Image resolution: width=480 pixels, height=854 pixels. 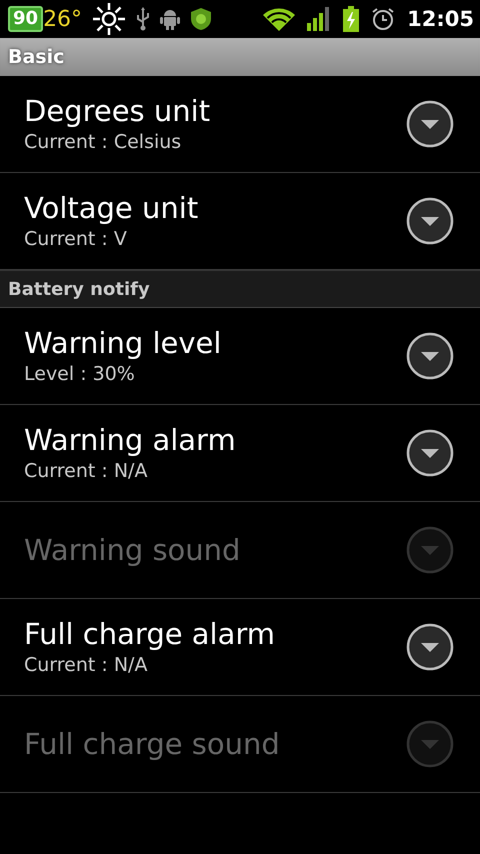 What do you see at coordinates (351, 19) in the screenshot?
I see `battery-charging-icon` at bounding box center [351, 19].